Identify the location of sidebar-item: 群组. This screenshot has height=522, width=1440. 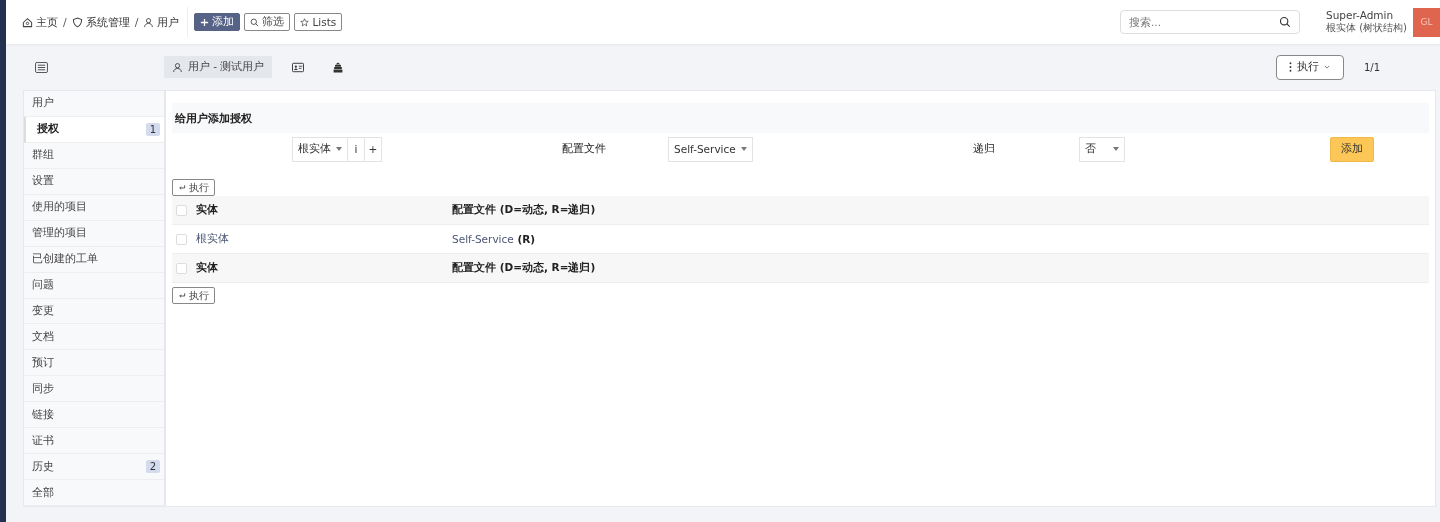
(94, 155).